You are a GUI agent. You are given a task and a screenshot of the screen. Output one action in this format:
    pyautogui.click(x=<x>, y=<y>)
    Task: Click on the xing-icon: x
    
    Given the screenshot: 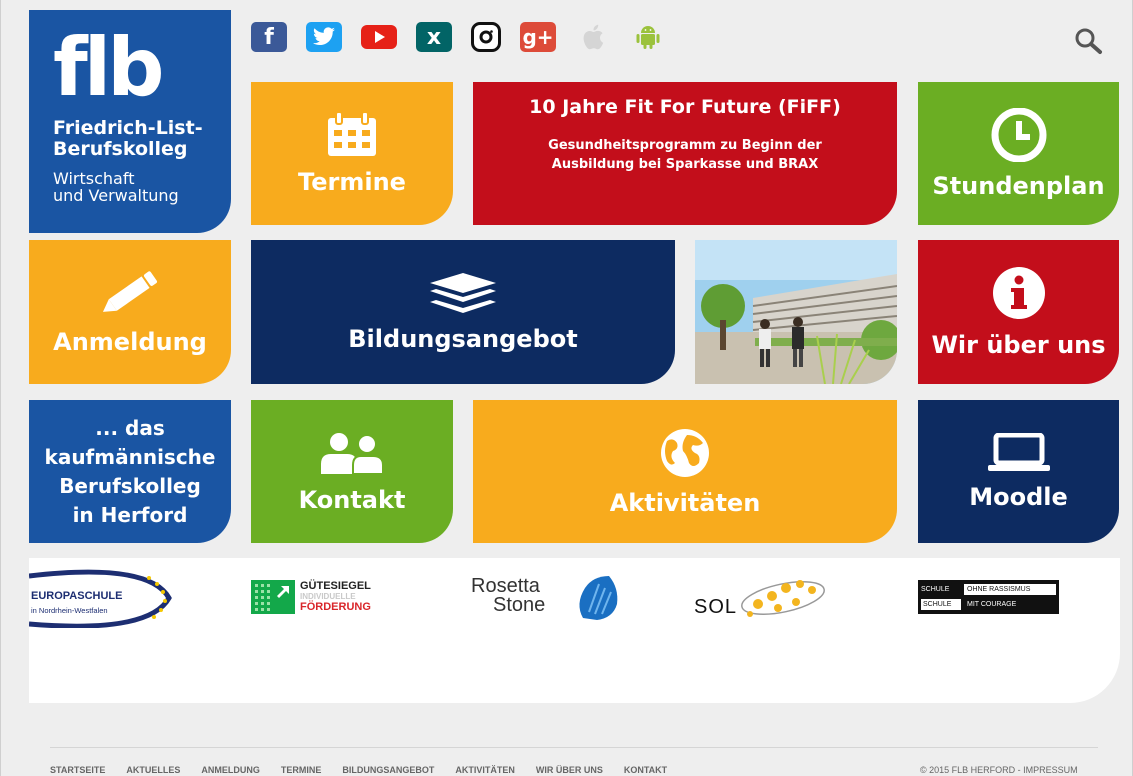 What is the action you would take?
    pyautogui.click(x=434, y=37)
    